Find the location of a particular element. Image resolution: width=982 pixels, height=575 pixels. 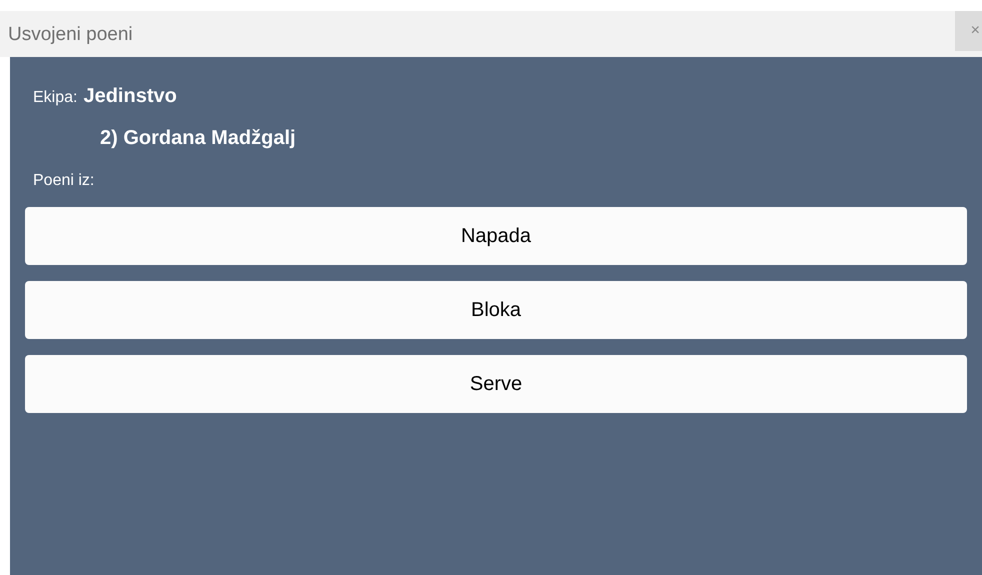

player-name: 2) Gordana Madžgalj is located at coordinates (198, 138).